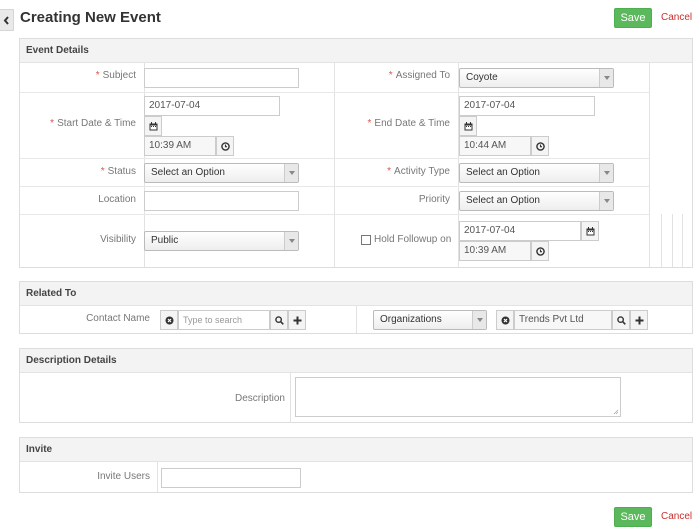  I want to click on subject-input, so click(221, 78).